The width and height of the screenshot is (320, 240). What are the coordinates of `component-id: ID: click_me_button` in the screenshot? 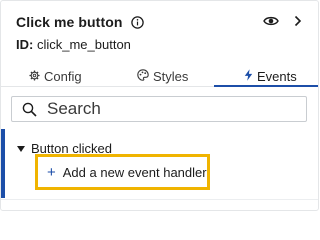 It's located at (73, 44).